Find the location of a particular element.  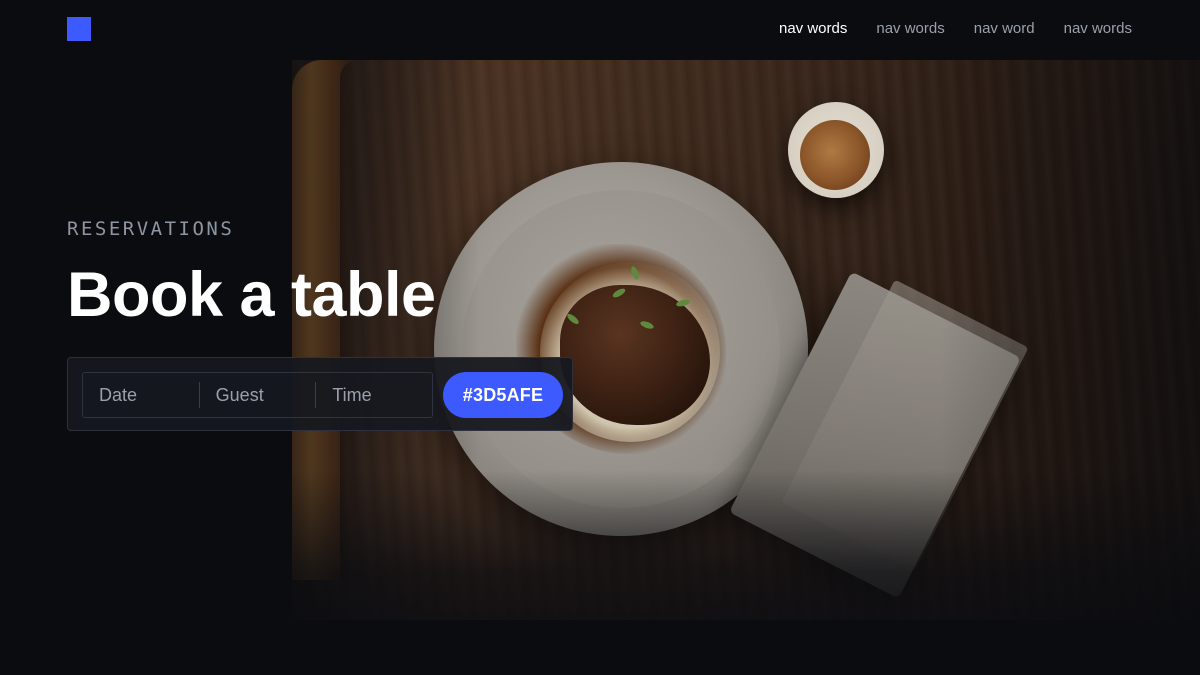

booking-fields: Date Guest Time is located at coordinates (257, 395).